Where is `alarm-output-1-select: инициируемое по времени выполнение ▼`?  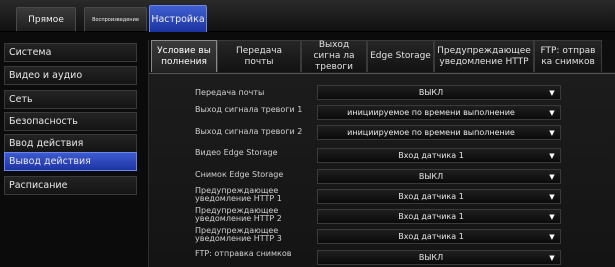
alarm-output-1-select: инициируемое по времени выполнение ▼ is located at coordinates (439, 112).